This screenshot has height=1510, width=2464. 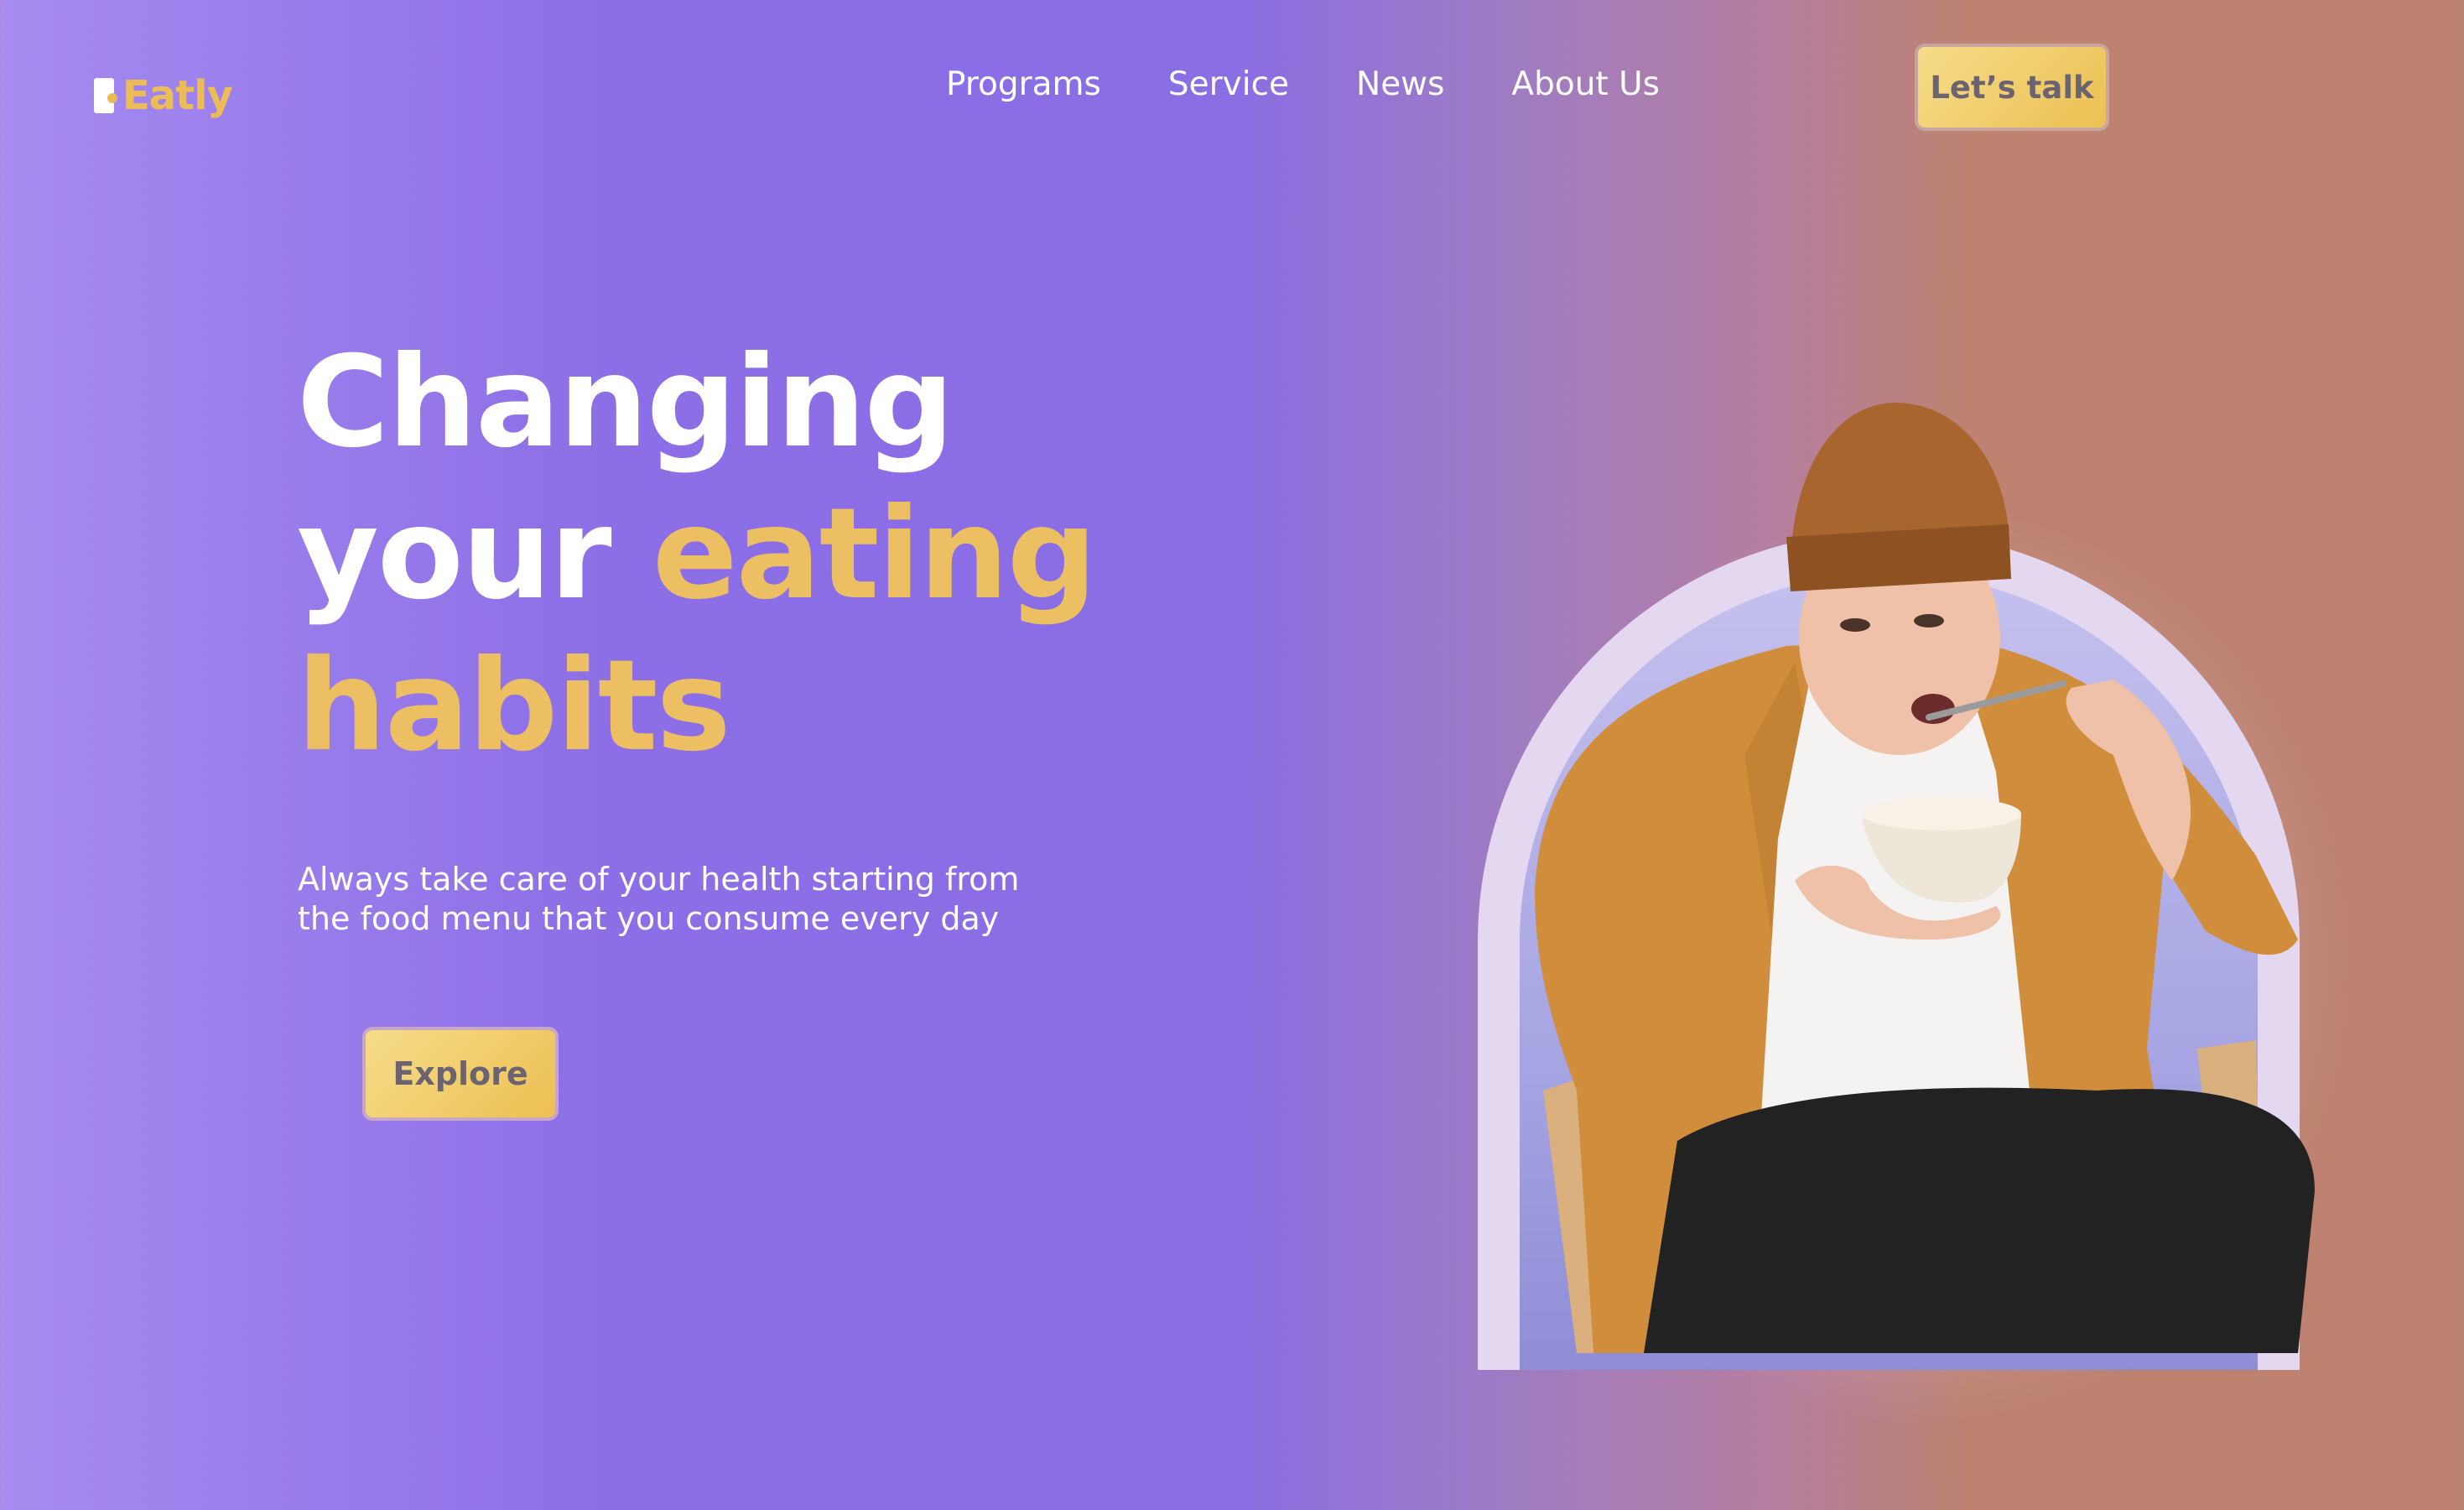 What do you see at coordinates (1979, 1220) in the screenshot?
I see `pants-illustration` at bounding box center [1979, 1220].